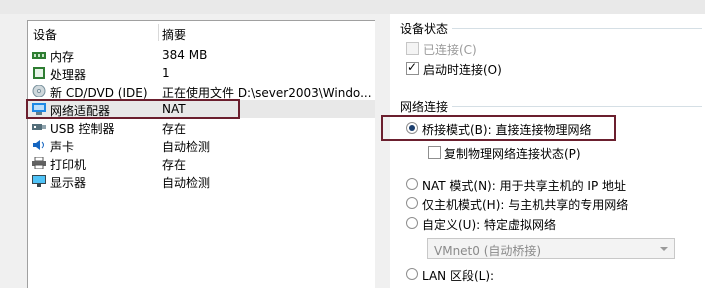 The image size is (705, 288). What do you see at coordinates (201, 127) in the screenshot?
I see `device-row-usb: USB 控制器 存在` at bounding box center [201, 127].